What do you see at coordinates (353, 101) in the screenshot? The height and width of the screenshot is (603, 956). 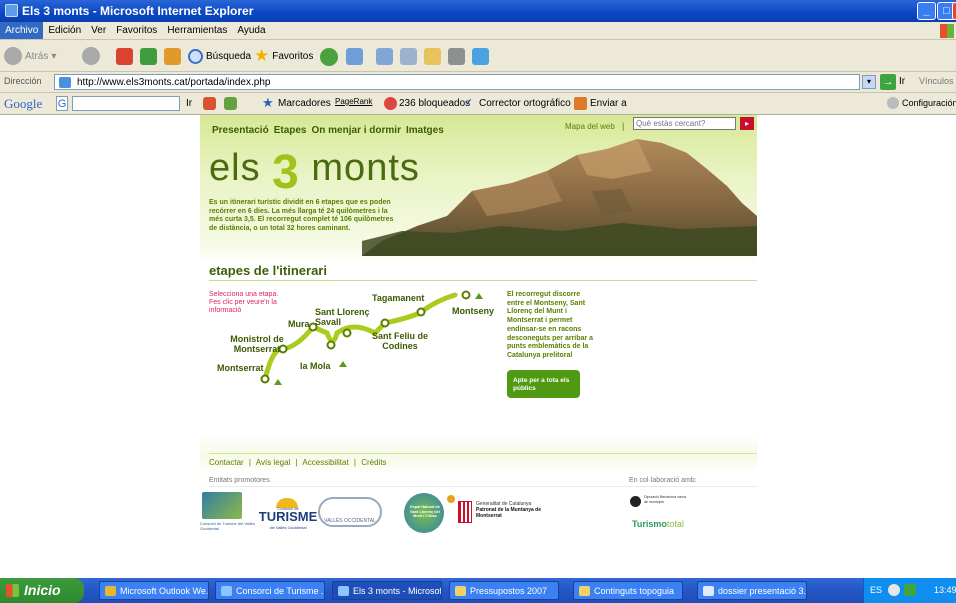 I see `pagerank-label: PageRank` at bounding box center [353, 101].